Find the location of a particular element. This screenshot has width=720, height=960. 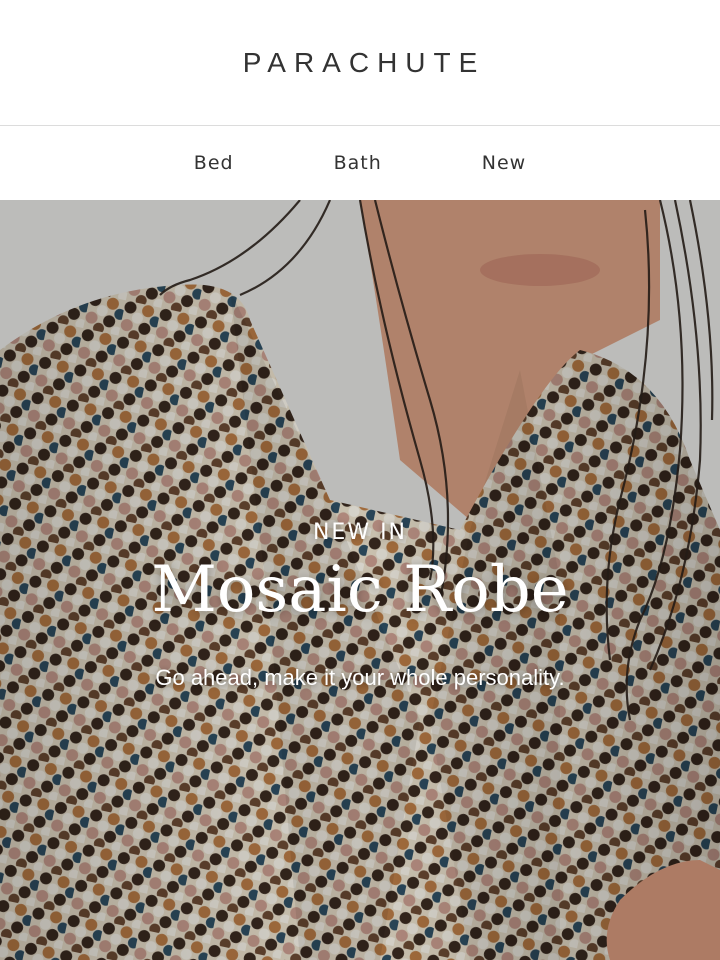

nav-item-new: New is located at coordinates (504, 163).